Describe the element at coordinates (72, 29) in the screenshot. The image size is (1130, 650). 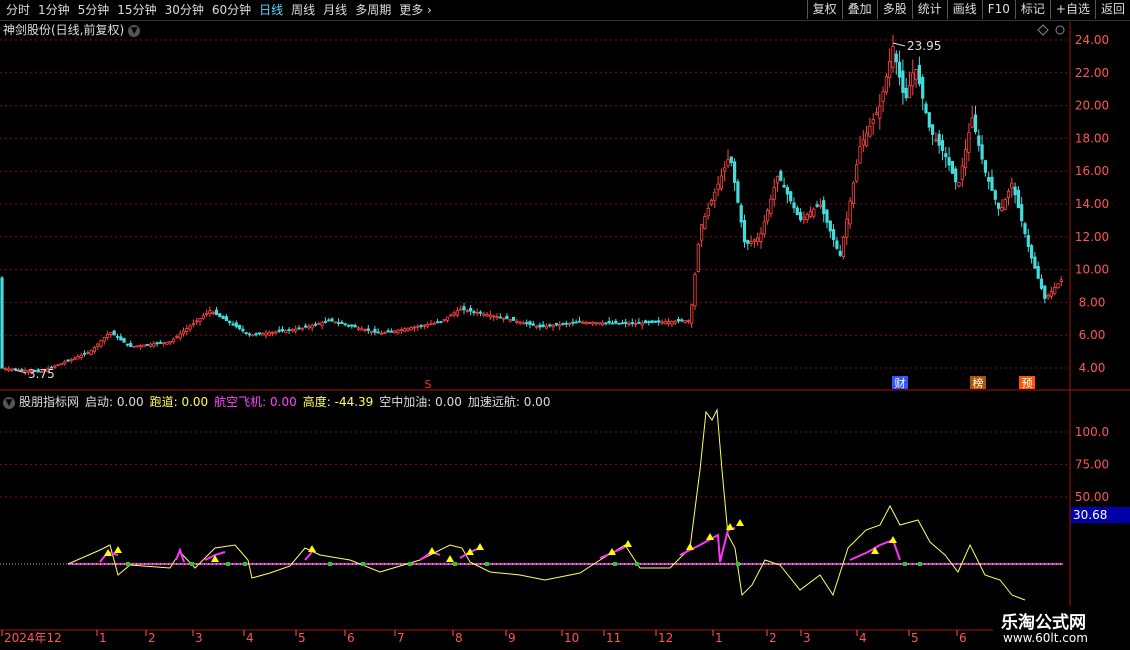
I see `stock-title: 神剑股份(日线,前复权) ▼` at that location.